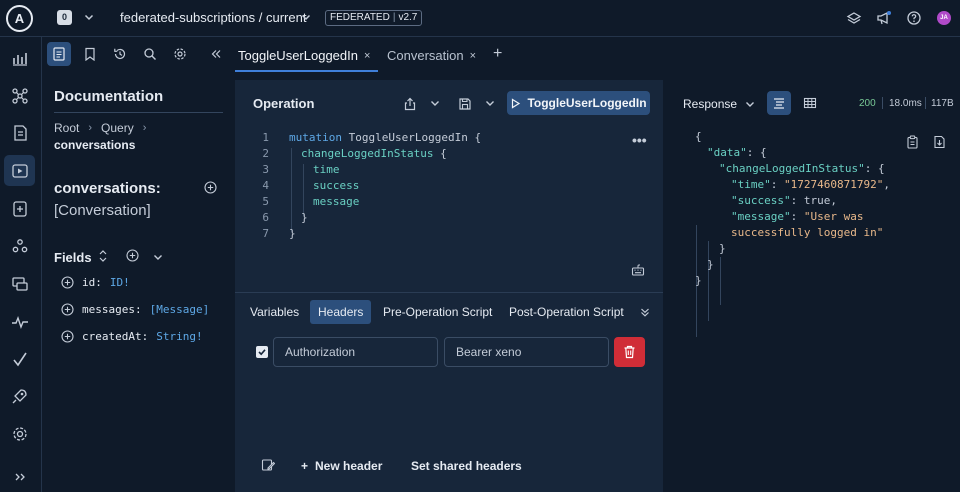 The height and width of the screenshot is (492, 960). What do you see at coordinates (304, 55) in the screenshot?
I see `tab-toggle-user-logged-in: ToggleUserLoggedIn ×` at bounding box center [304, 55].